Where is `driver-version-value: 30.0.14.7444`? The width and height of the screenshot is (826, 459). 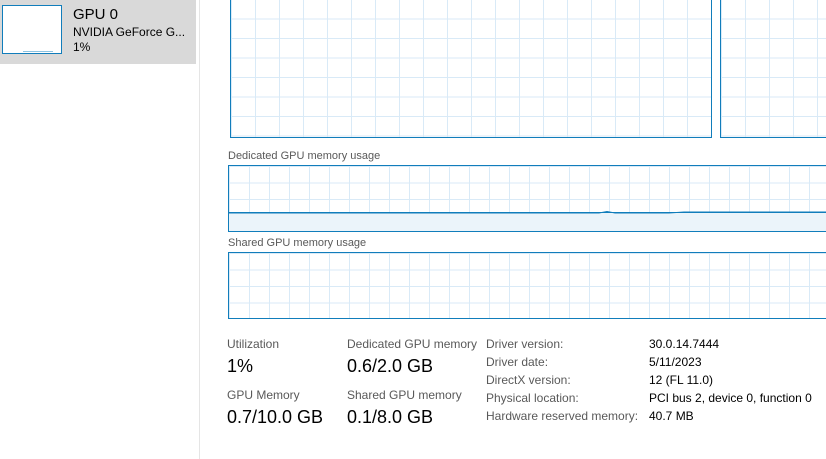
driver-version-value: 30.0.14.7444 is located at coordinates (684, 344).